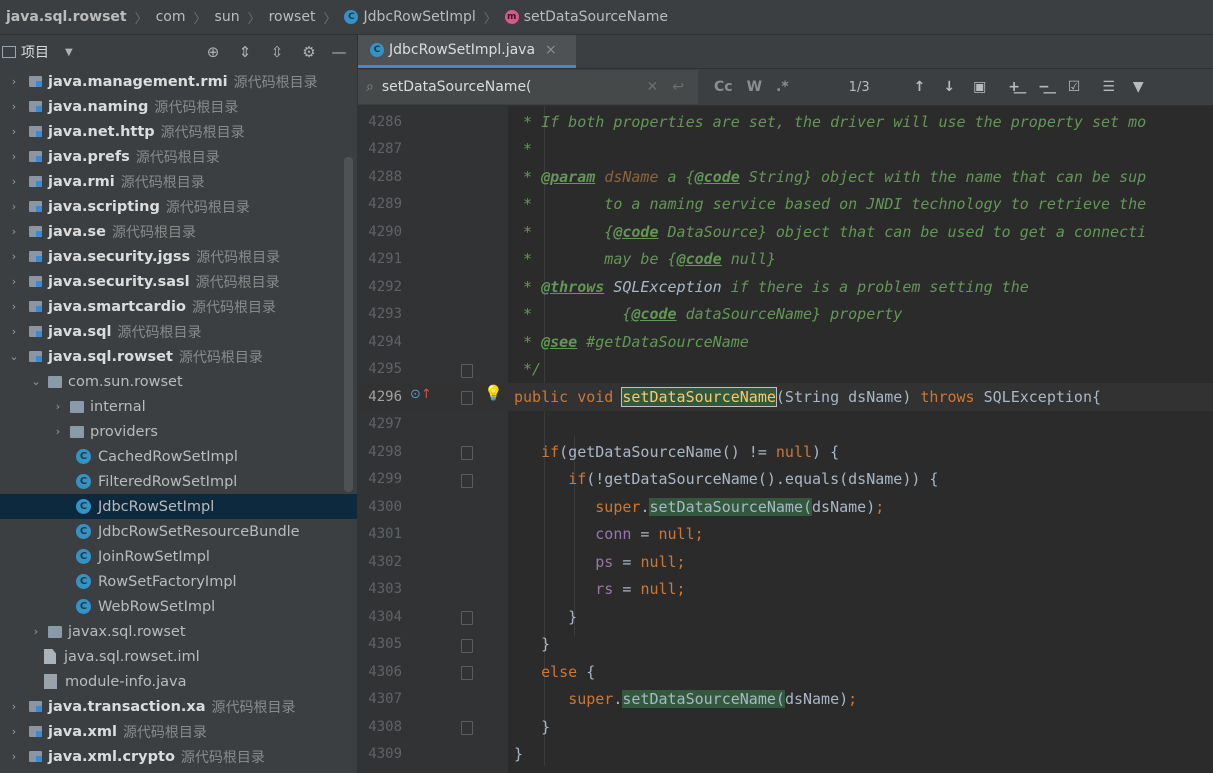  I want to click on collapse-all-icon: ⇳, so click(277, 52).